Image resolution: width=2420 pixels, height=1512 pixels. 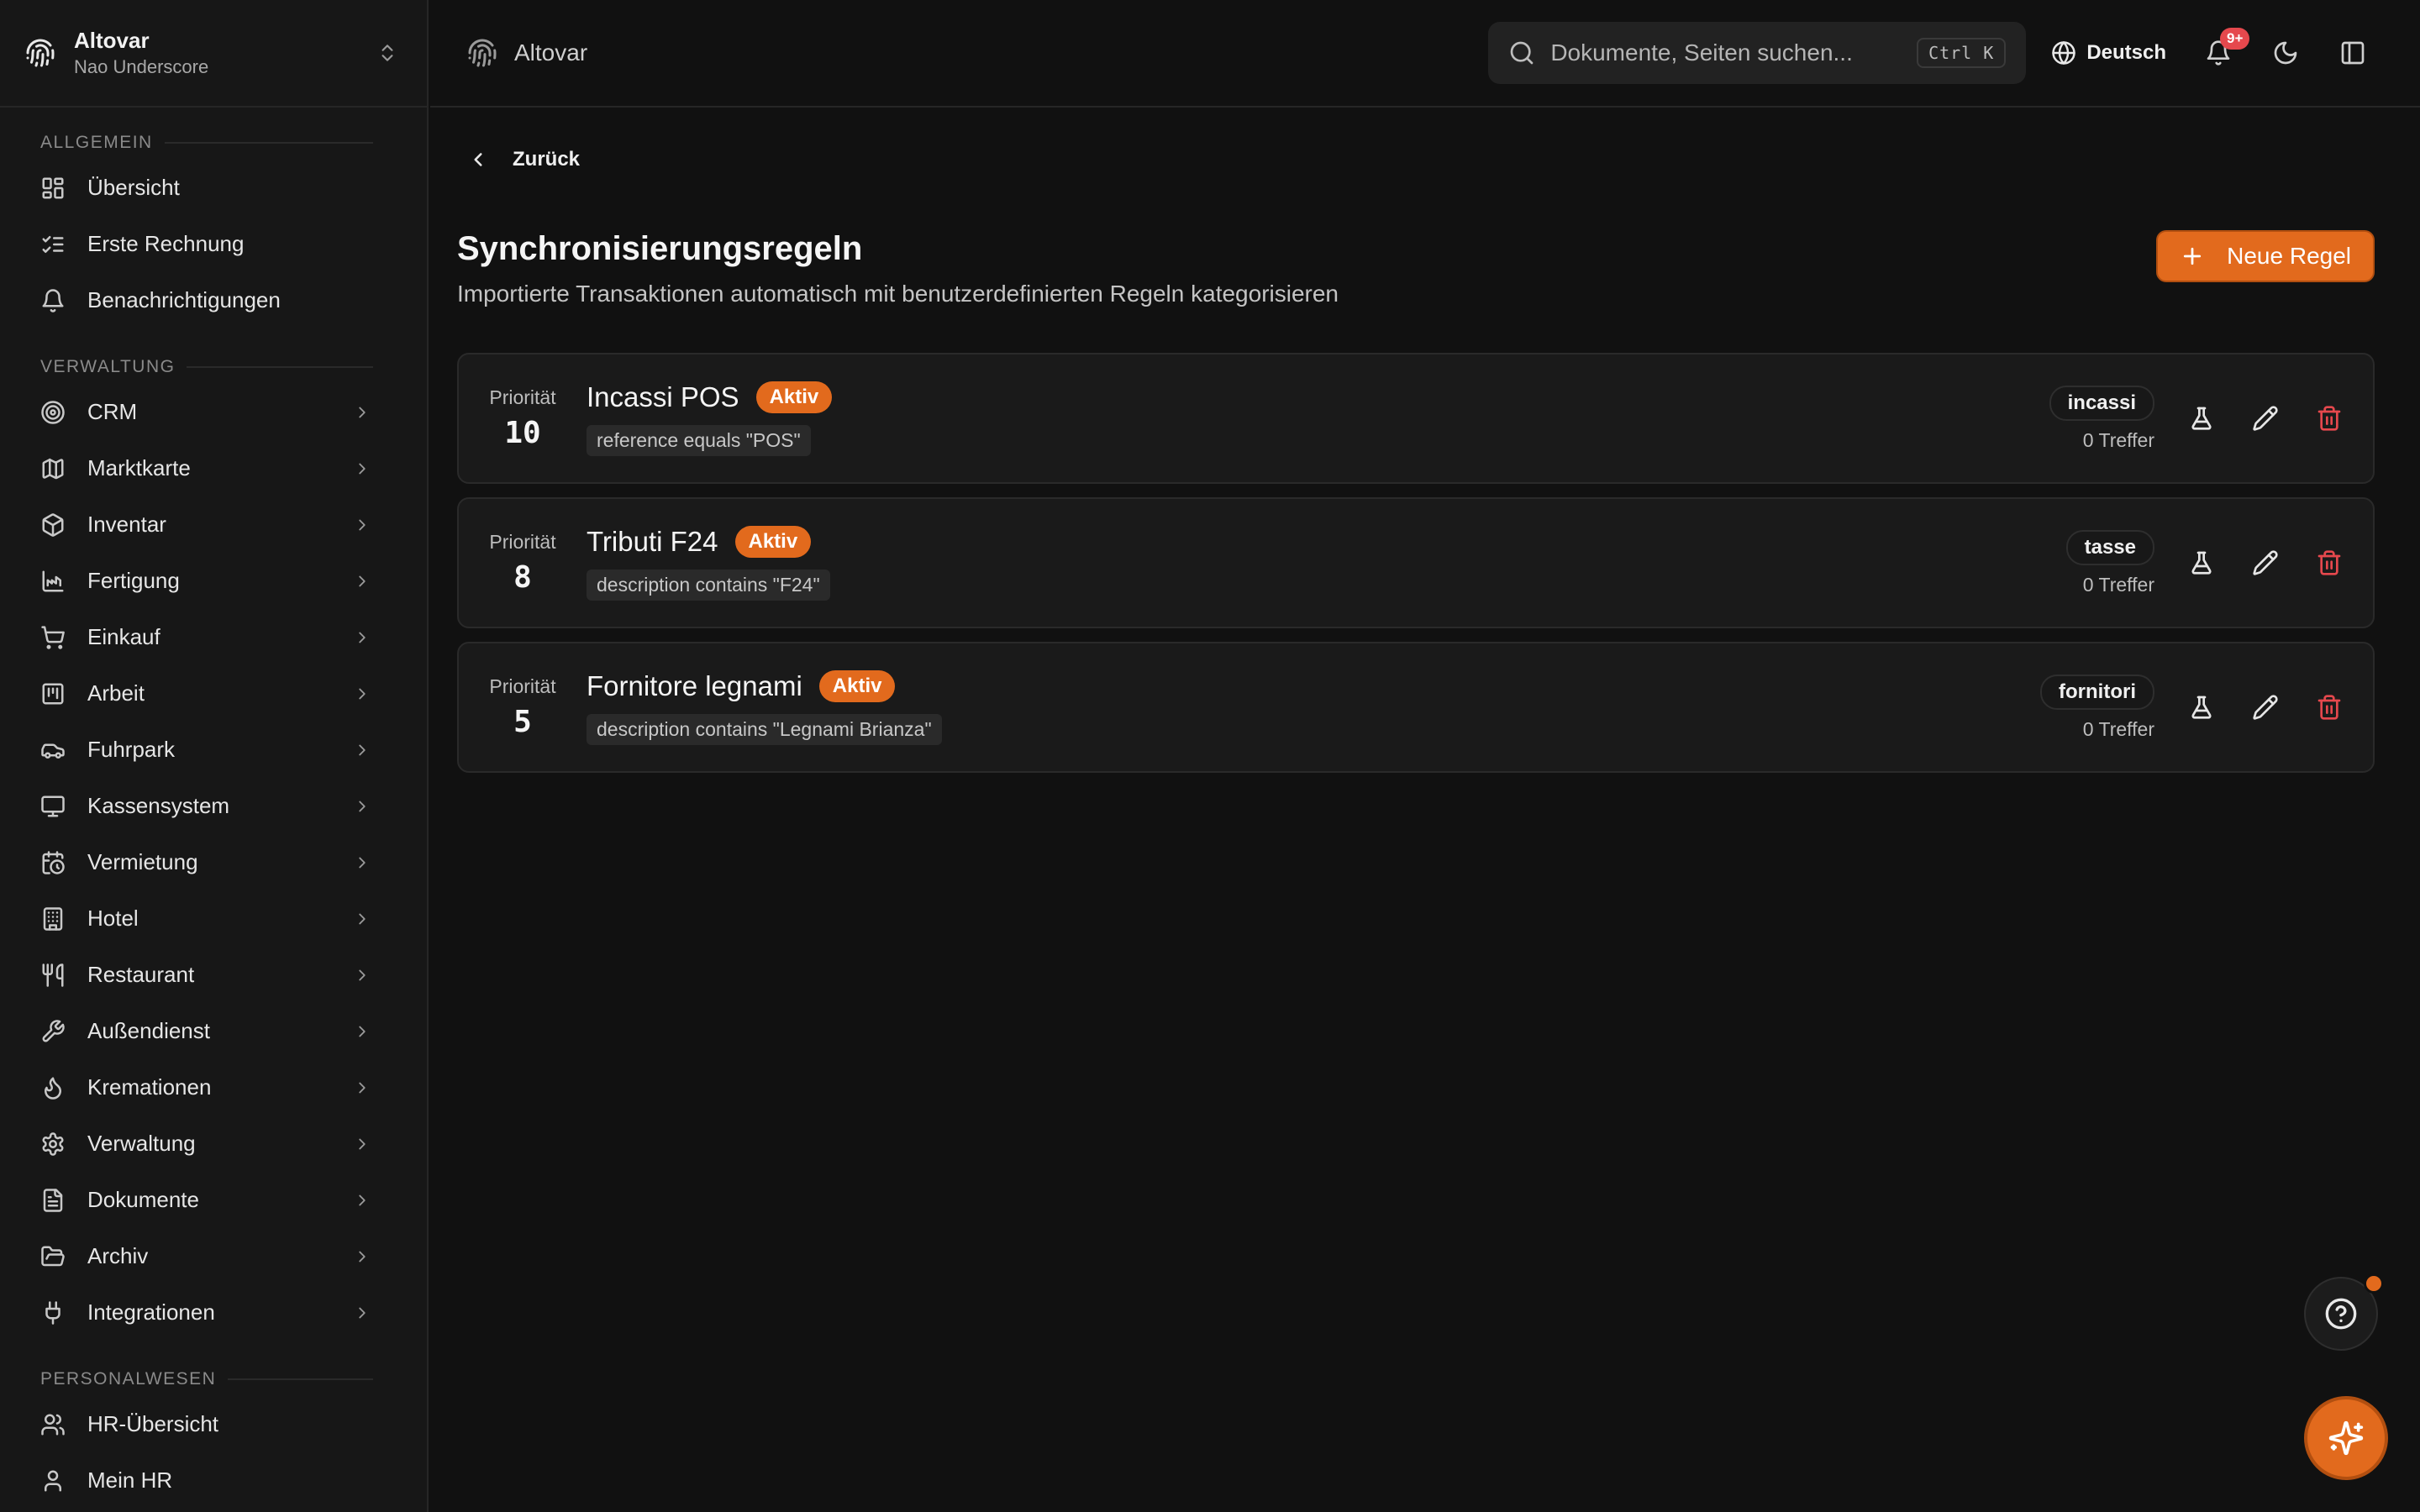 What do you see at coordinates (166, 243) in the screenshot?
I see `sidebar-item-label: Erste Rechnung` at bounding box center [166, 243].